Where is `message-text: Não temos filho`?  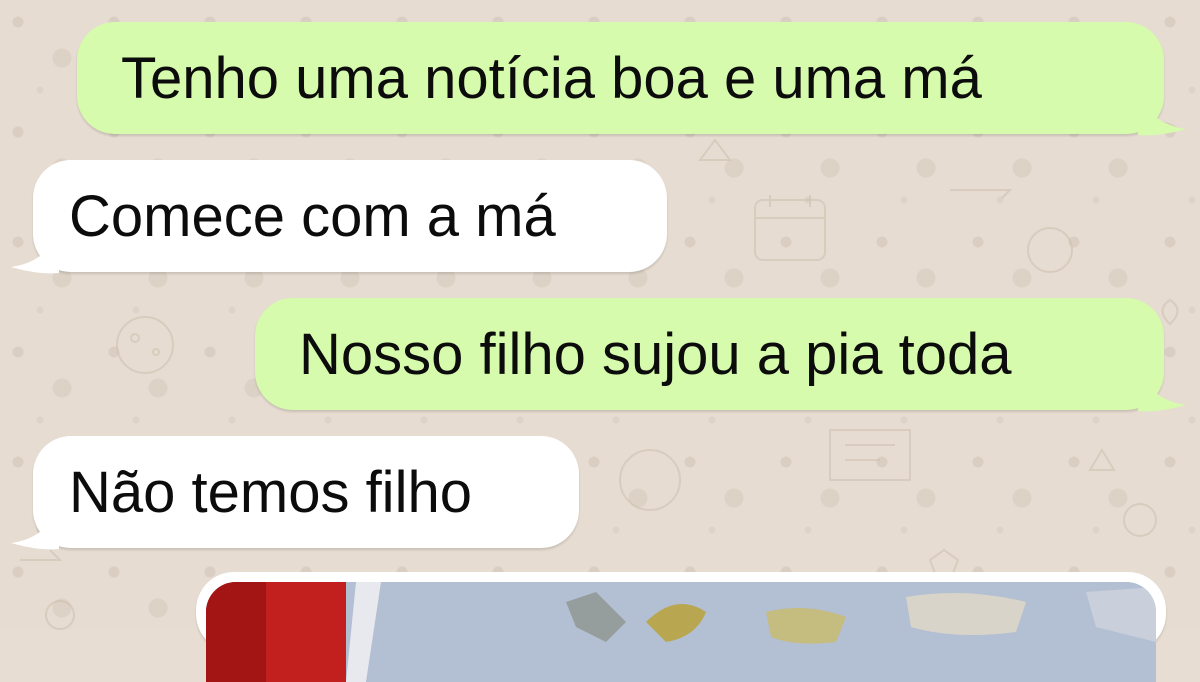 message-text: Não temos filho is located at coordinates (270, 492).